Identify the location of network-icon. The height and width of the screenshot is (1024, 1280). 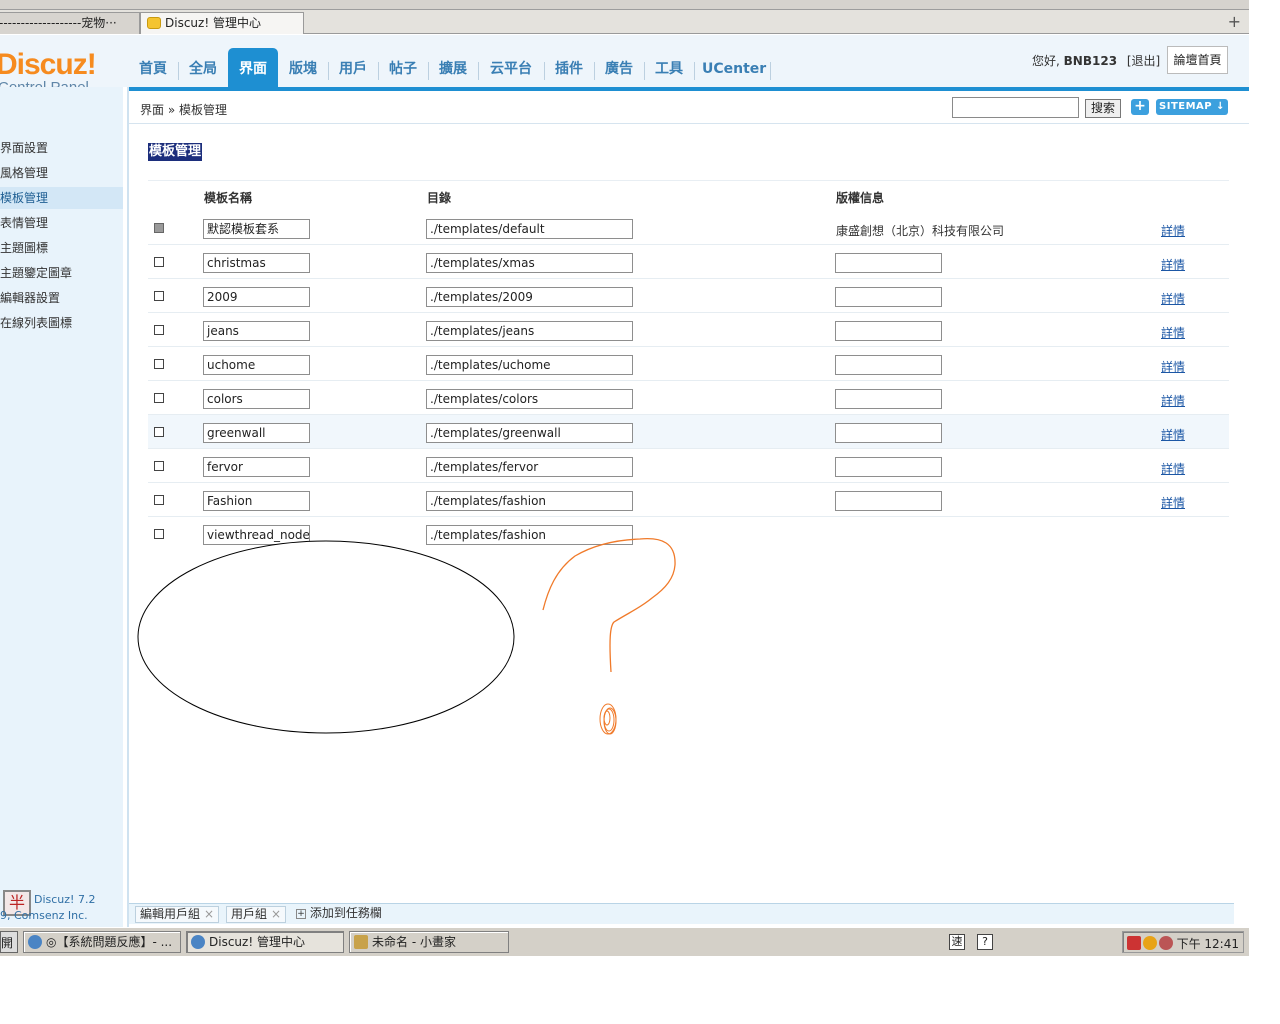
(1166, 943).